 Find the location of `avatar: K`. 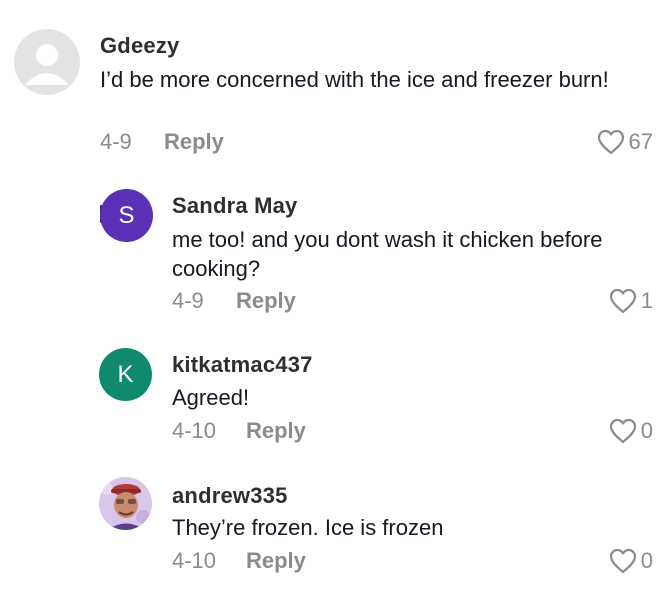

avatar: K is located at coordinates (125, 374).